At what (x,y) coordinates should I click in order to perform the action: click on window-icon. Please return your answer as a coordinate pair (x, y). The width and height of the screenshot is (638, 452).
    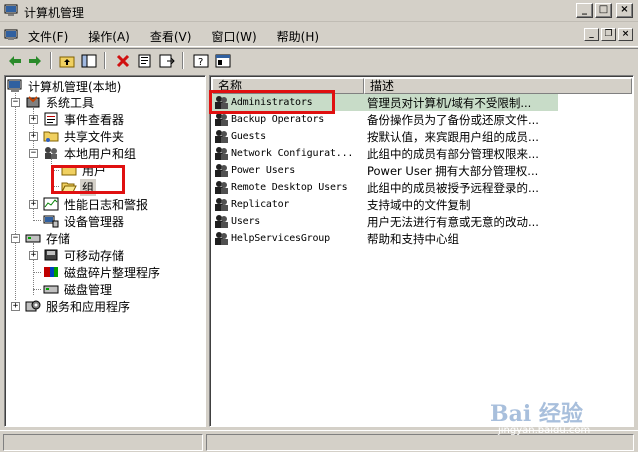
    Looking at the image, I should click on (223, 60).